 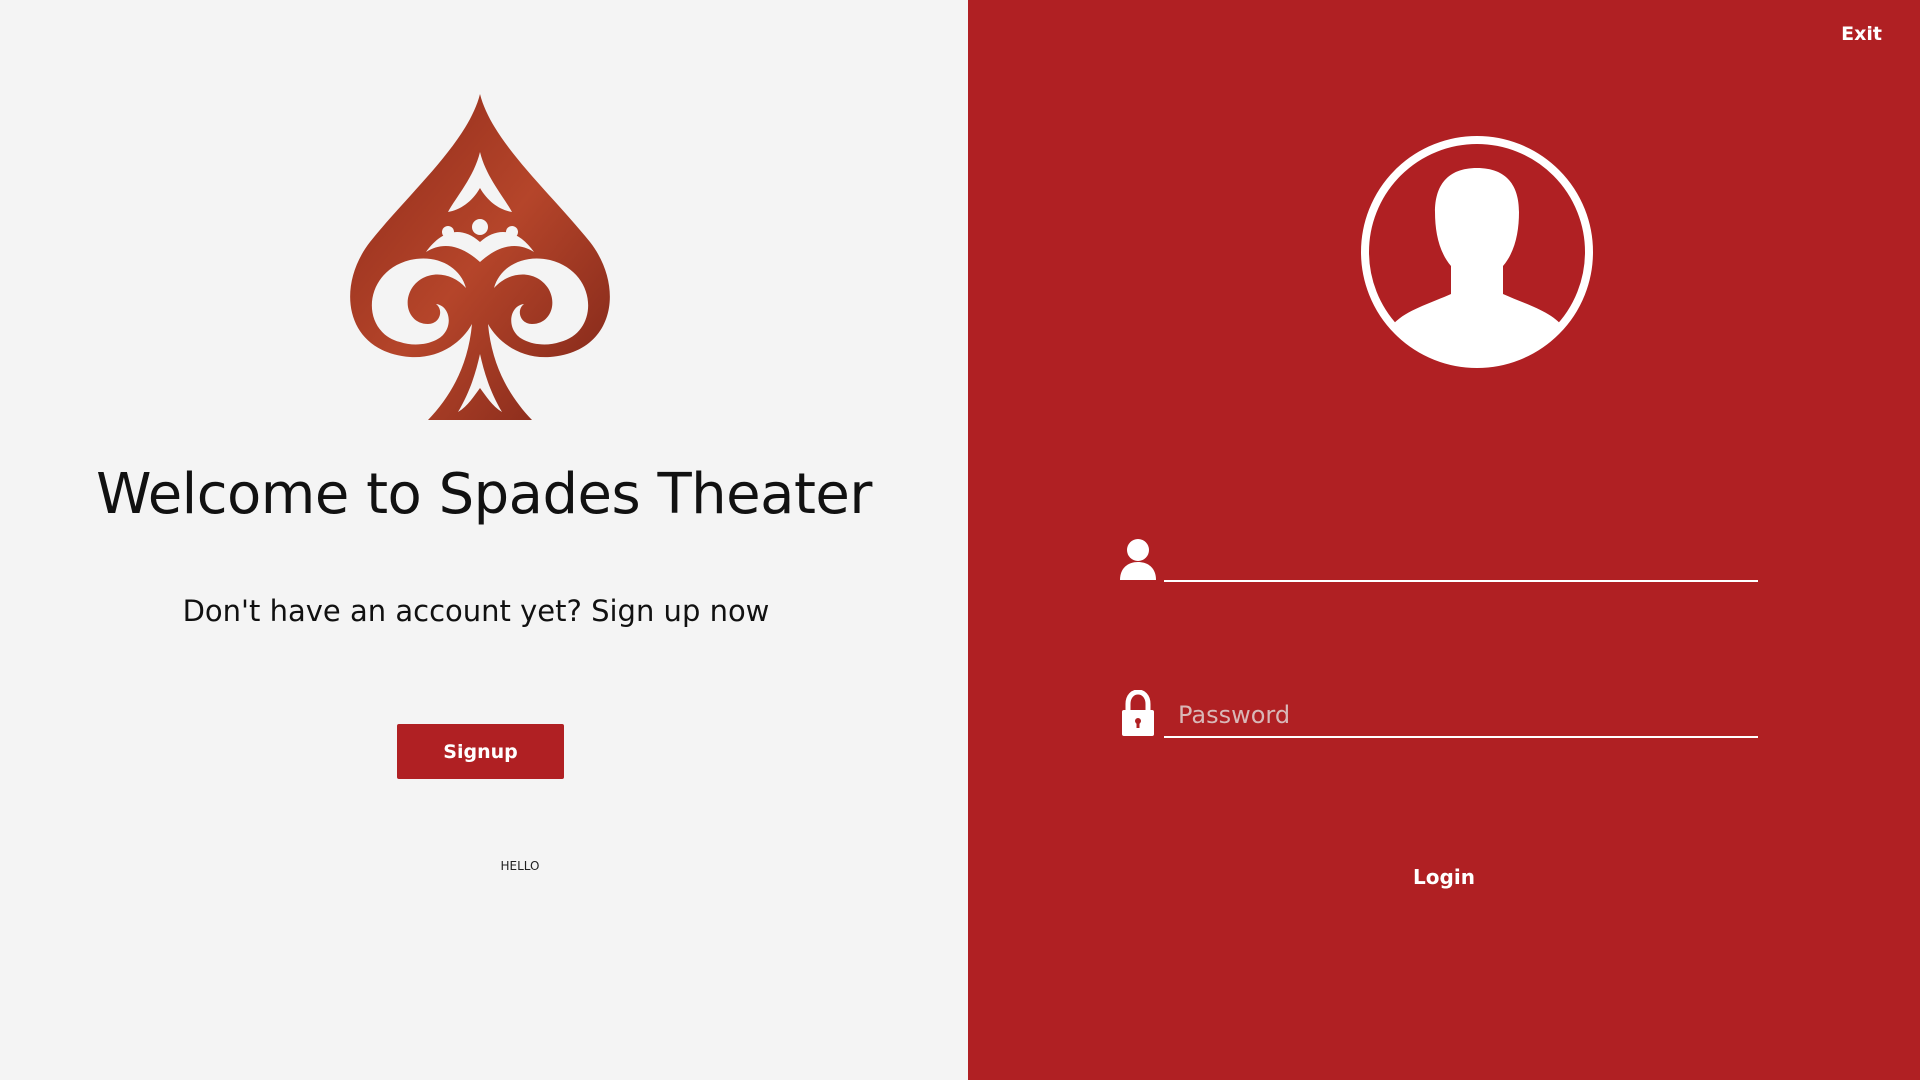 I want to click on username-field, so click(x=1438, y=558).